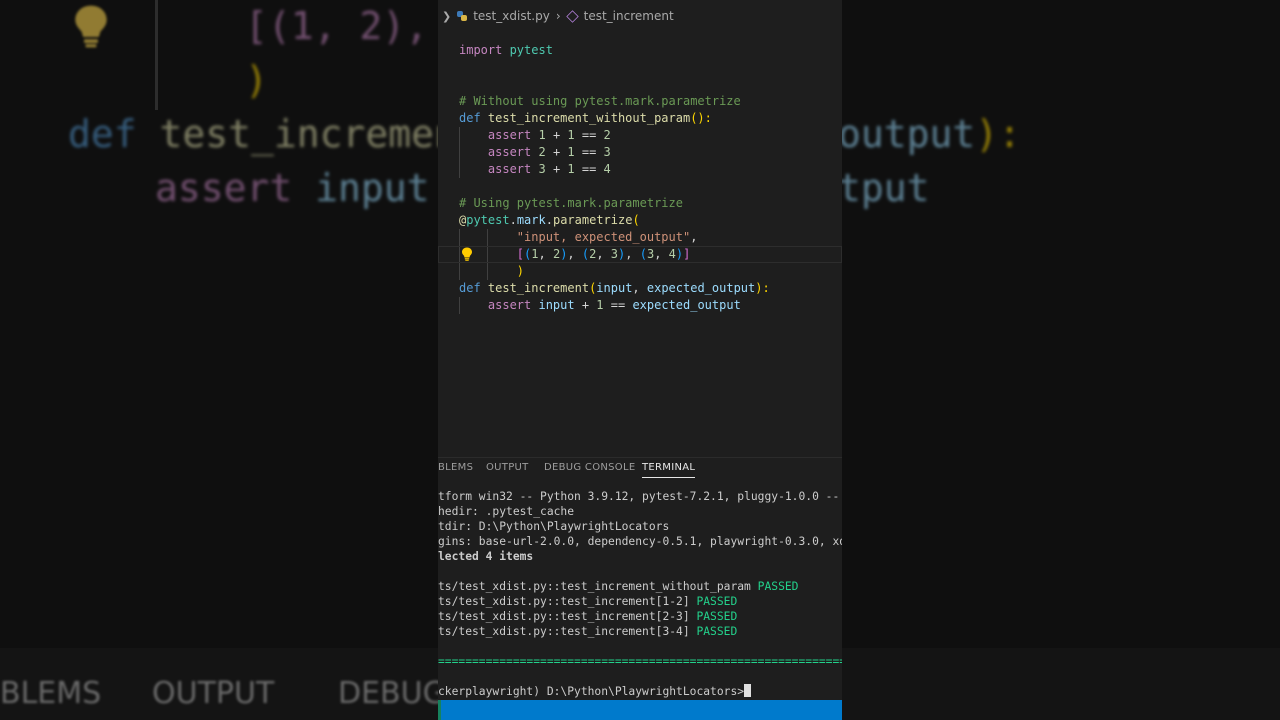 This screenshot has width=1280, height=720. What do you see at coordinates (909, 134) in the screenshot?
I see `backdrop-token: output` at bounding box center [909, 134].